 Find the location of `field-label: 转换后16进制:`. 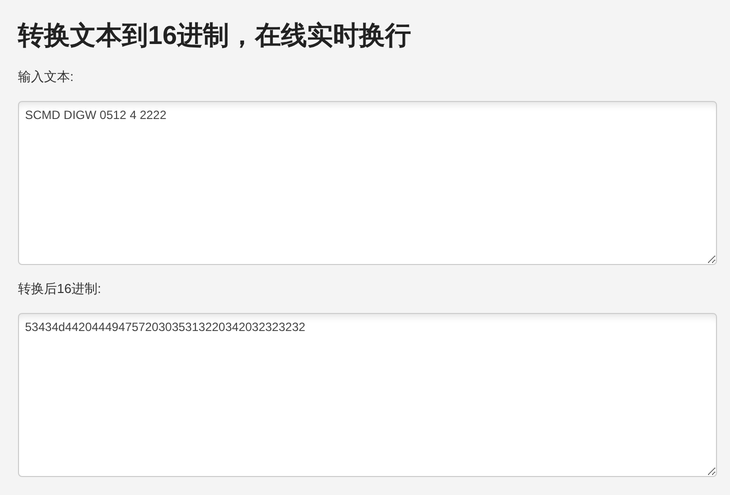

field-label: 转换后16进制: is located at coordinates (60, 289).